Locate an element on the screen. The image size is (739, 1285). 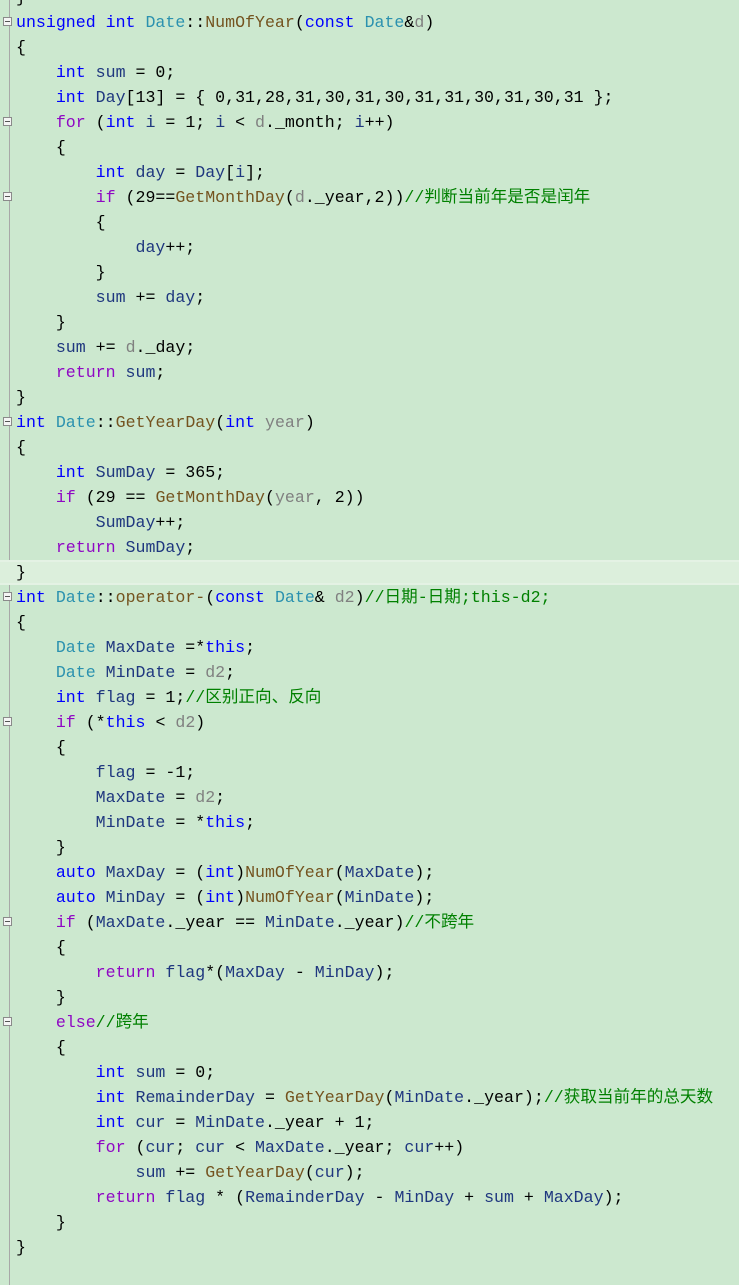
code-line: sum += d._day; is located at coordinates (369, 347).